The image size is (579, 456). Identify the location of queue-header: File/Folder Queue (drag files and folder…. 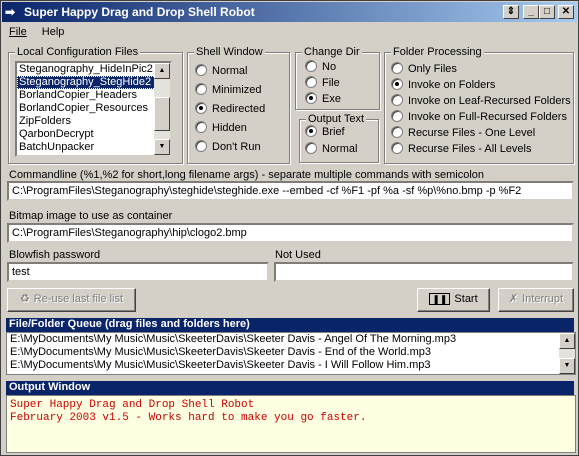
(290, 325).